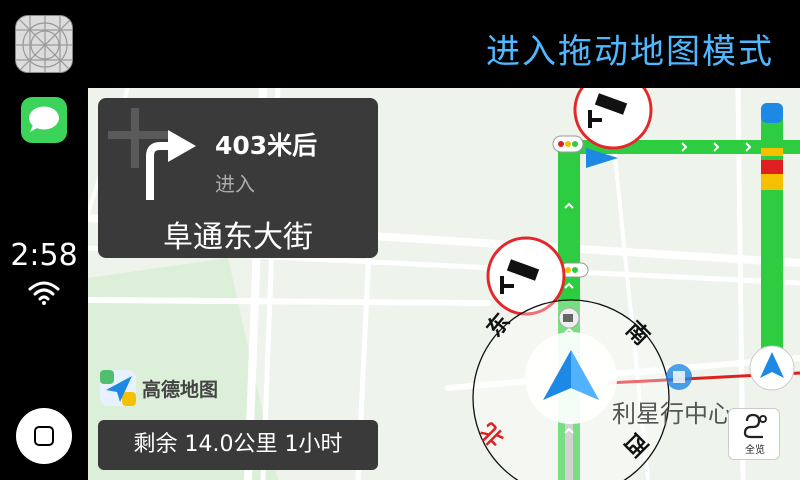 This screenshot has height=480, width=800. What do you see at coordinates (44, 293) in the screenshot?
I see `wifi-icon` at bounding box center [44, 293].